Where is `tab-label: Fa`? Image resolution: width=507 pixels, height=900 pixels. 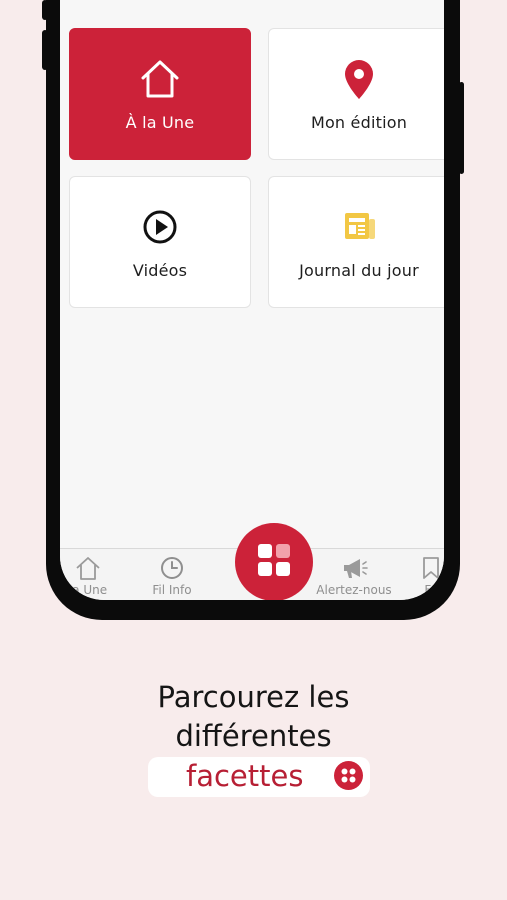
tab-label: Fa is located at coordinates (431, 590).